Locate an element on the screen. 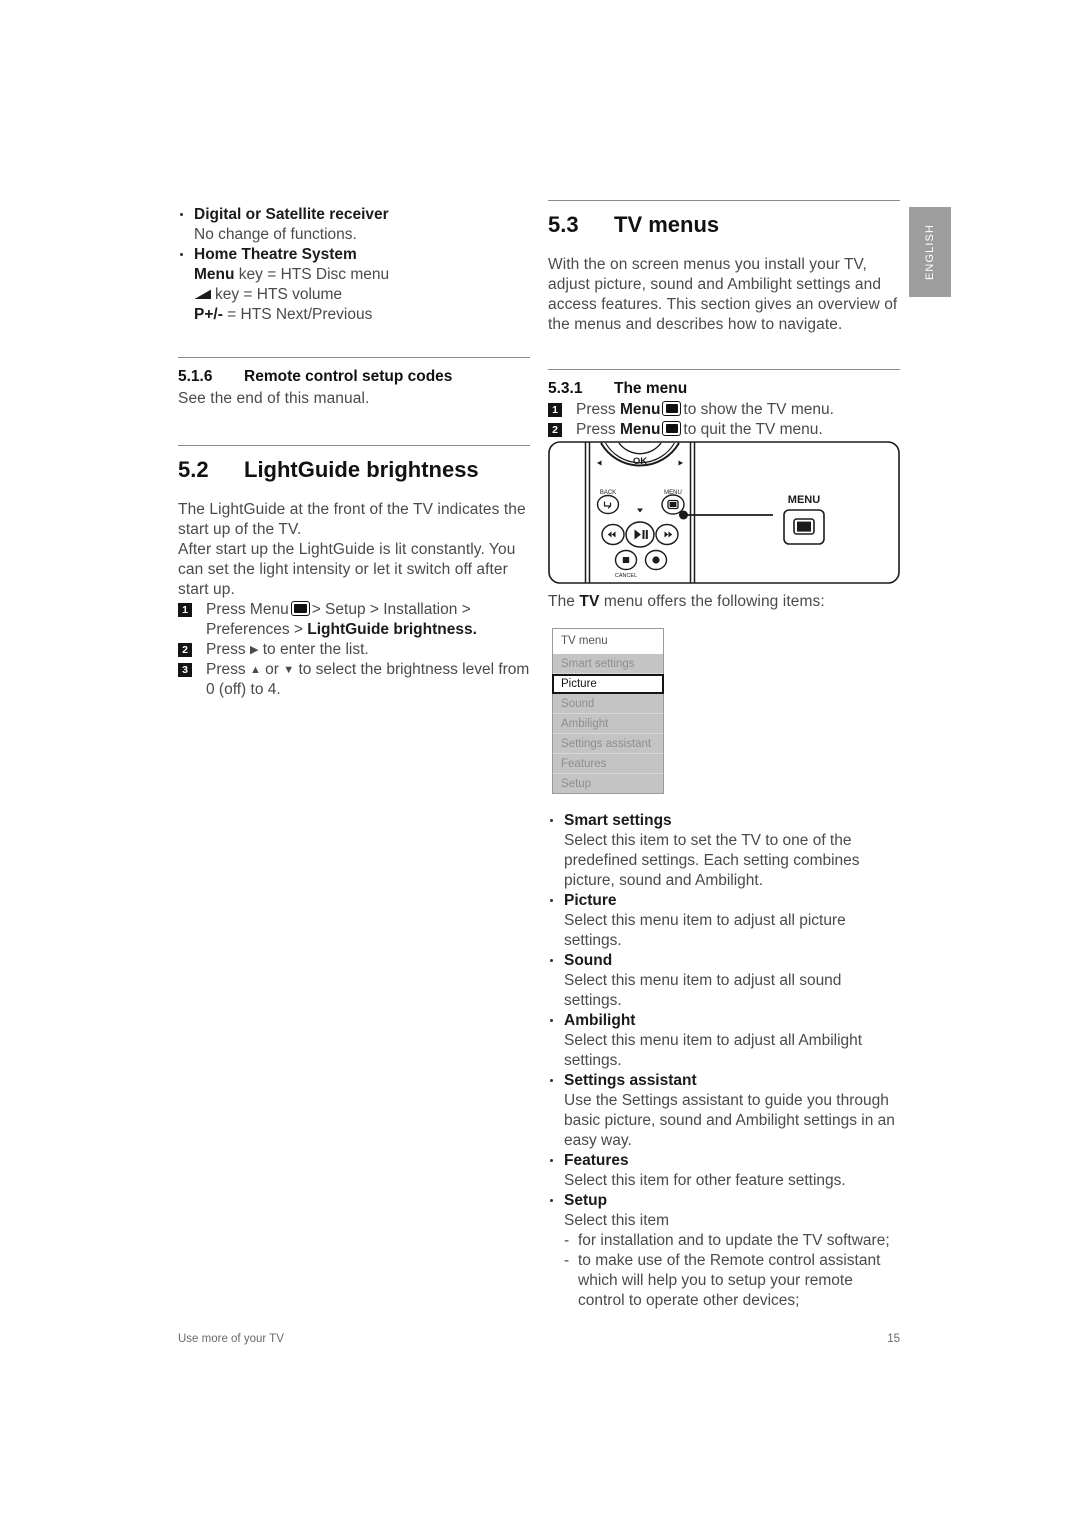  heading-531: 5.3.1 The menu is located at coordinates (724, 384).